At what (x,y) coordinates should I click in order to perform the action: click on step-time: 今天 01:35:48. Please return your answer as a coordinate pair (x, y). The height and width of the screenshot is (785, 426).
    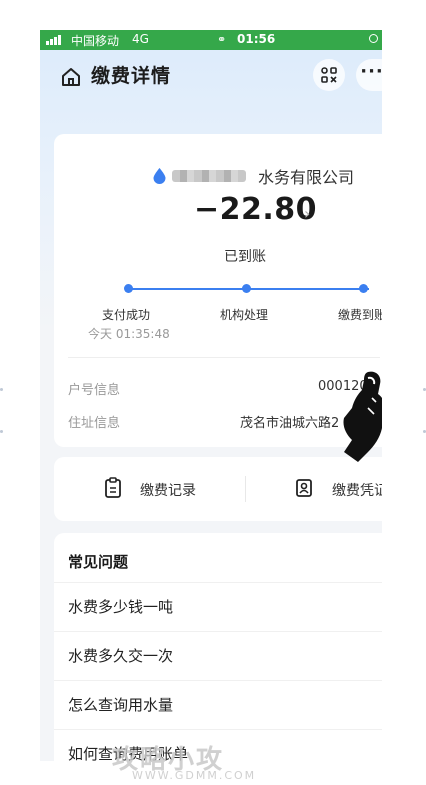
    Looking at the image, I should click on (129, 334).